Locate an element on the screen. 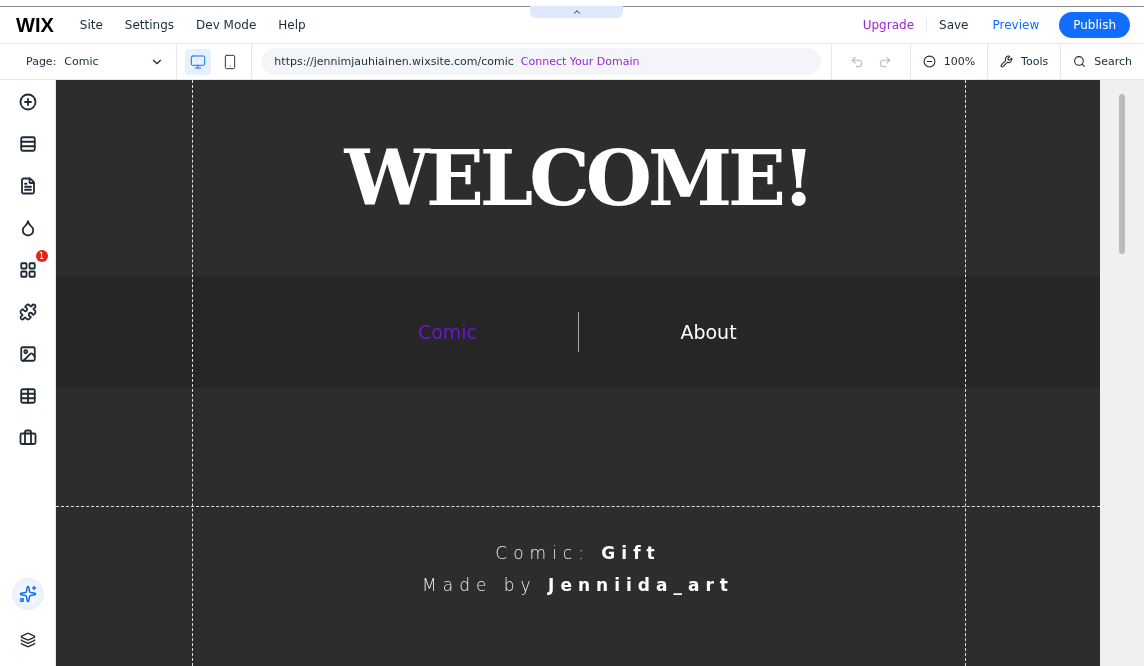 Image resolution: width=1144 pixels, height=666 pixels. page-dropdown: Comic is located at coordinates (114, 61).